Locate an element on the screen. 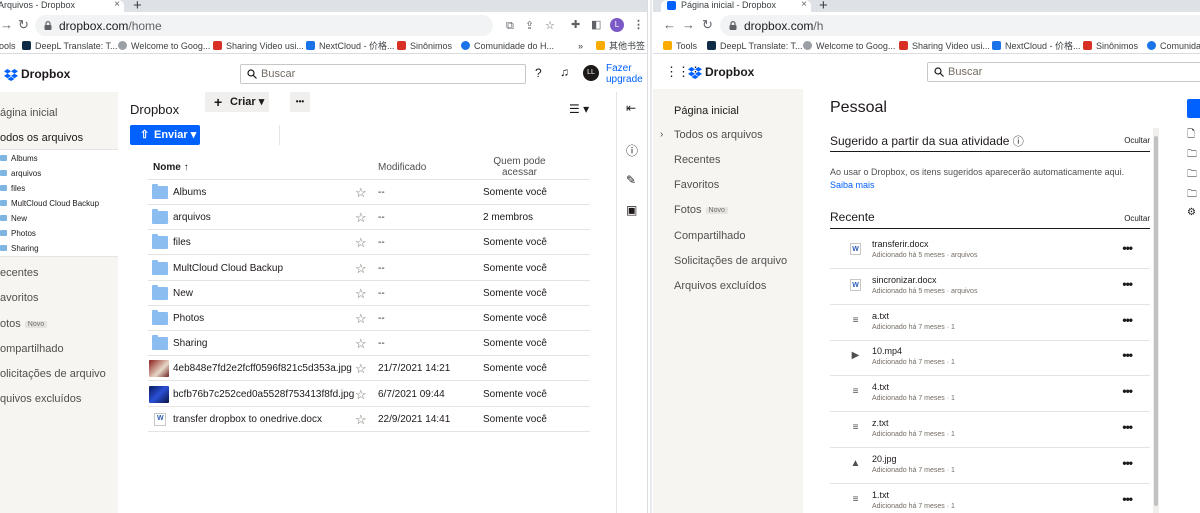 The width and height of the screenshot is (1200, 513). upload-button: ⇧ Enviar ▾ is located at coordinates (165, 135).